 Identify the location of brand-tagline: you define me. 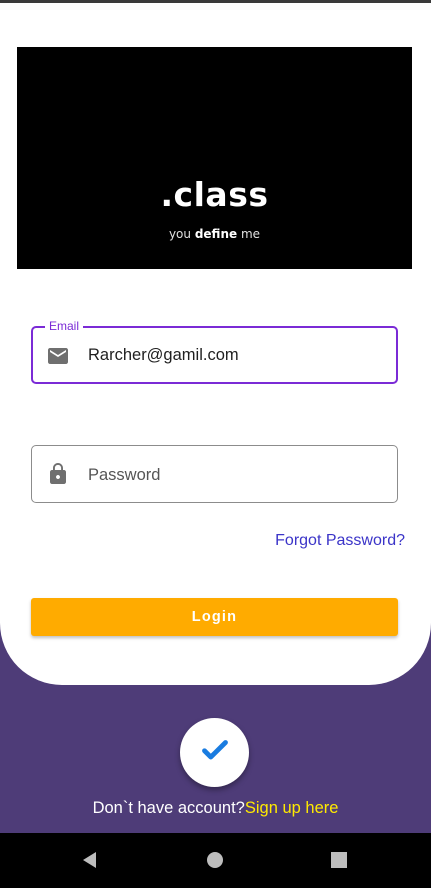
(214, 234).